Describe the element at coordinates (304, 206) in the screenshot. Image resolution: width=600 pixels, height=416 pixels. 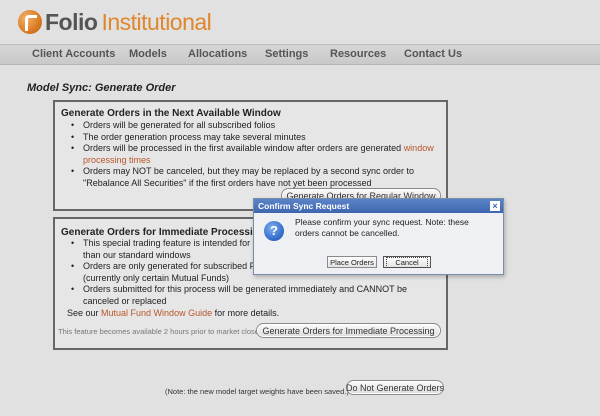
I see `dialog-title: Confirm Sync Request` at that location.